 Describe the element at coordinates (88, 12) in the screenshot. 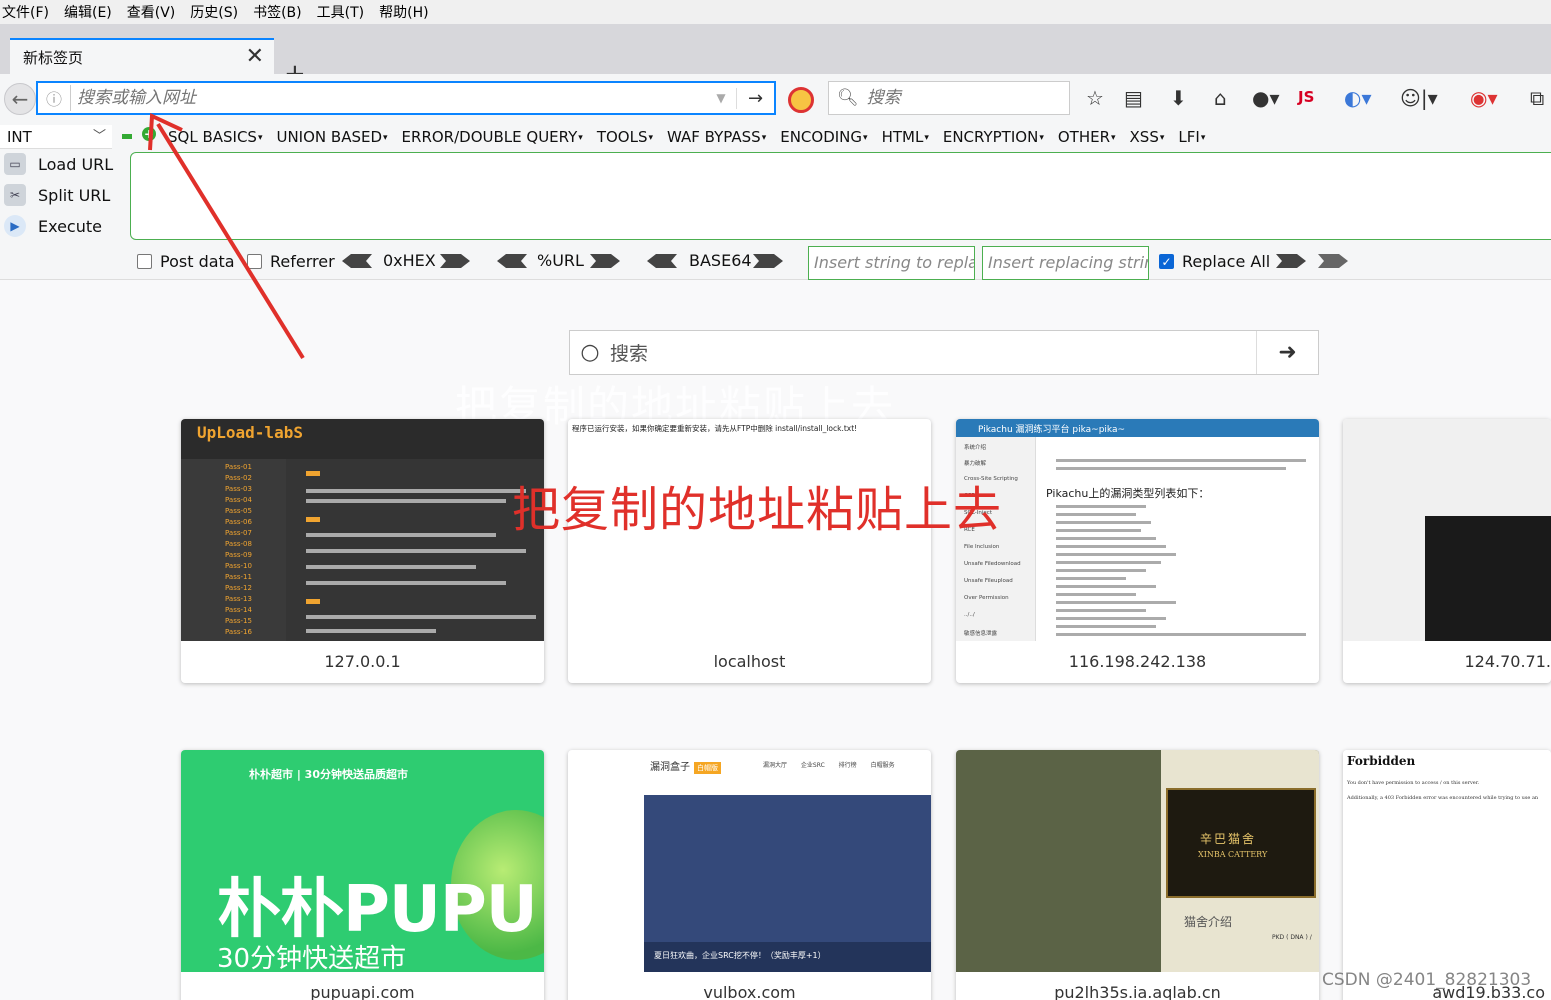

I see `menu-edit: 编辑(E)` at that location.